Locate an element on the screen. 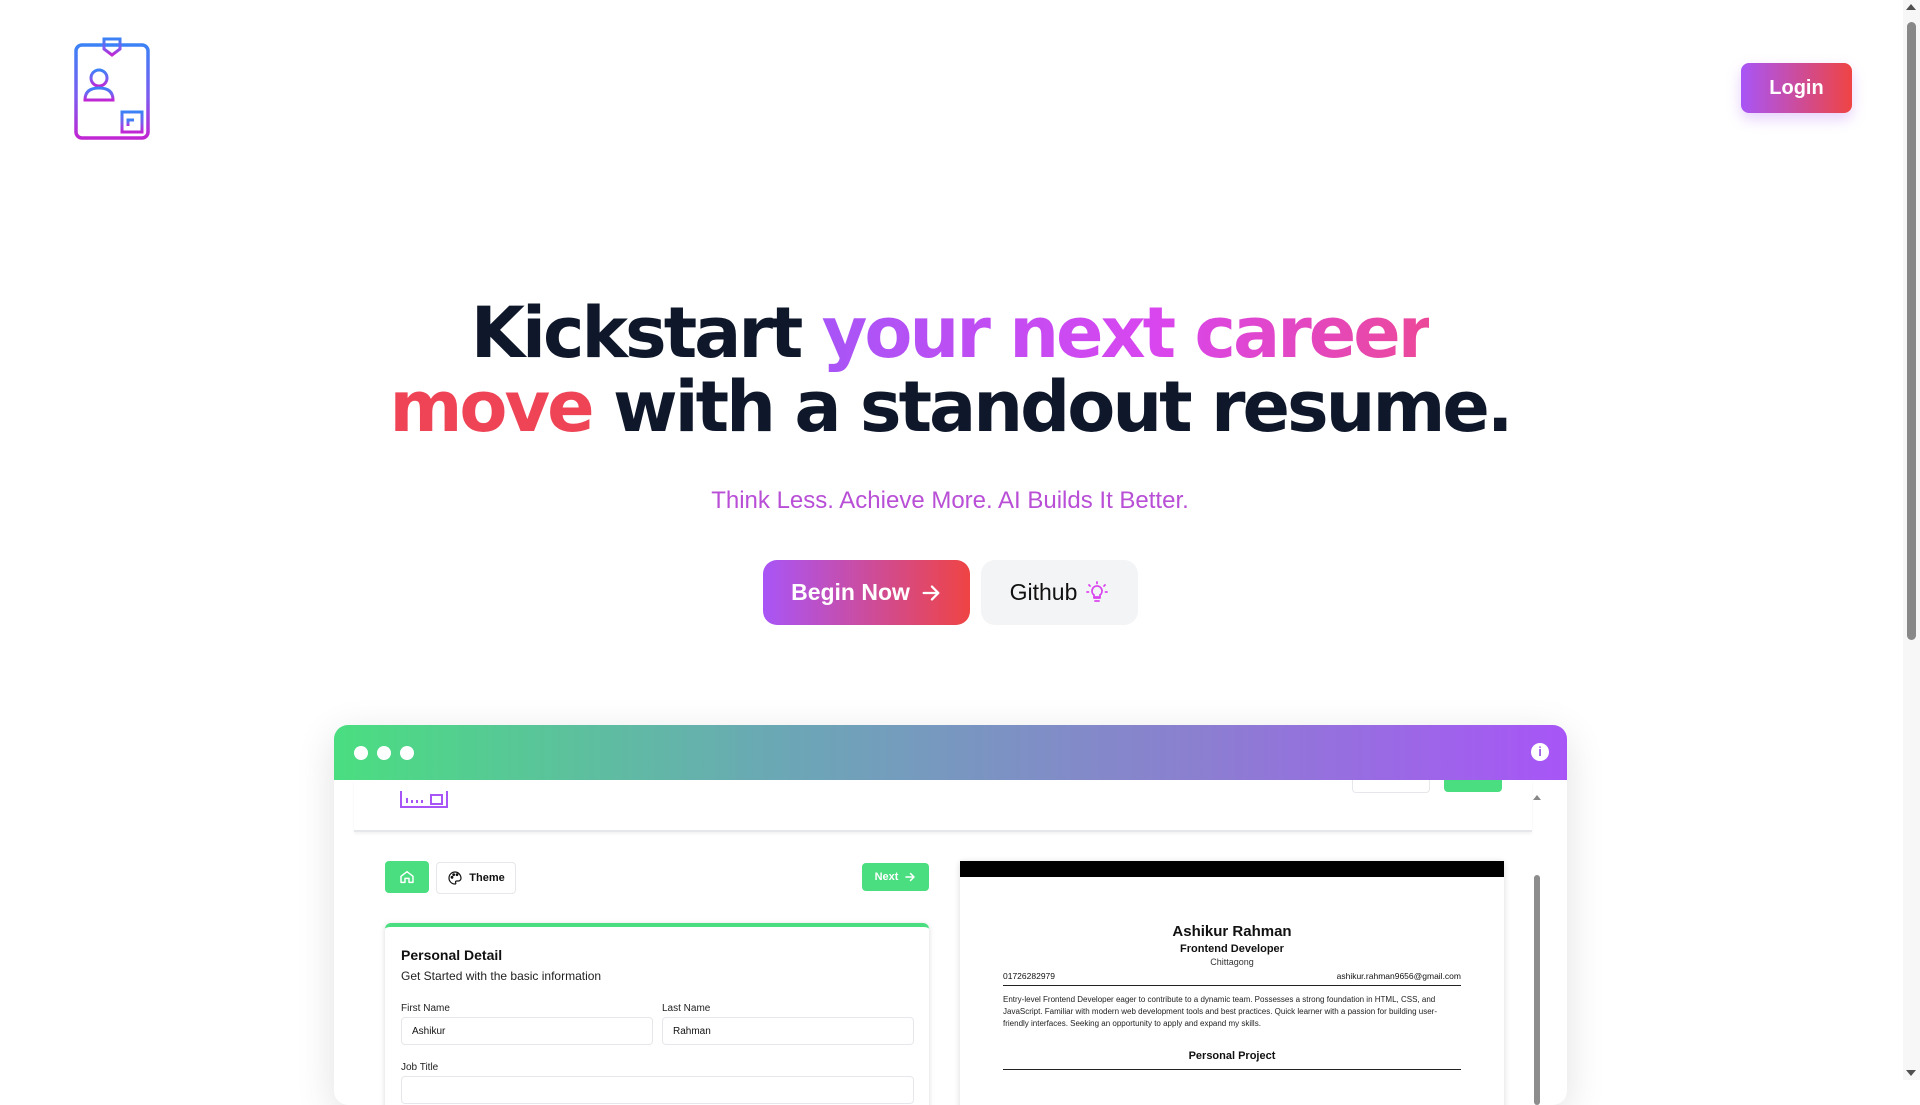  job-title-label: Job Title is located at coordinates (420, 1067).